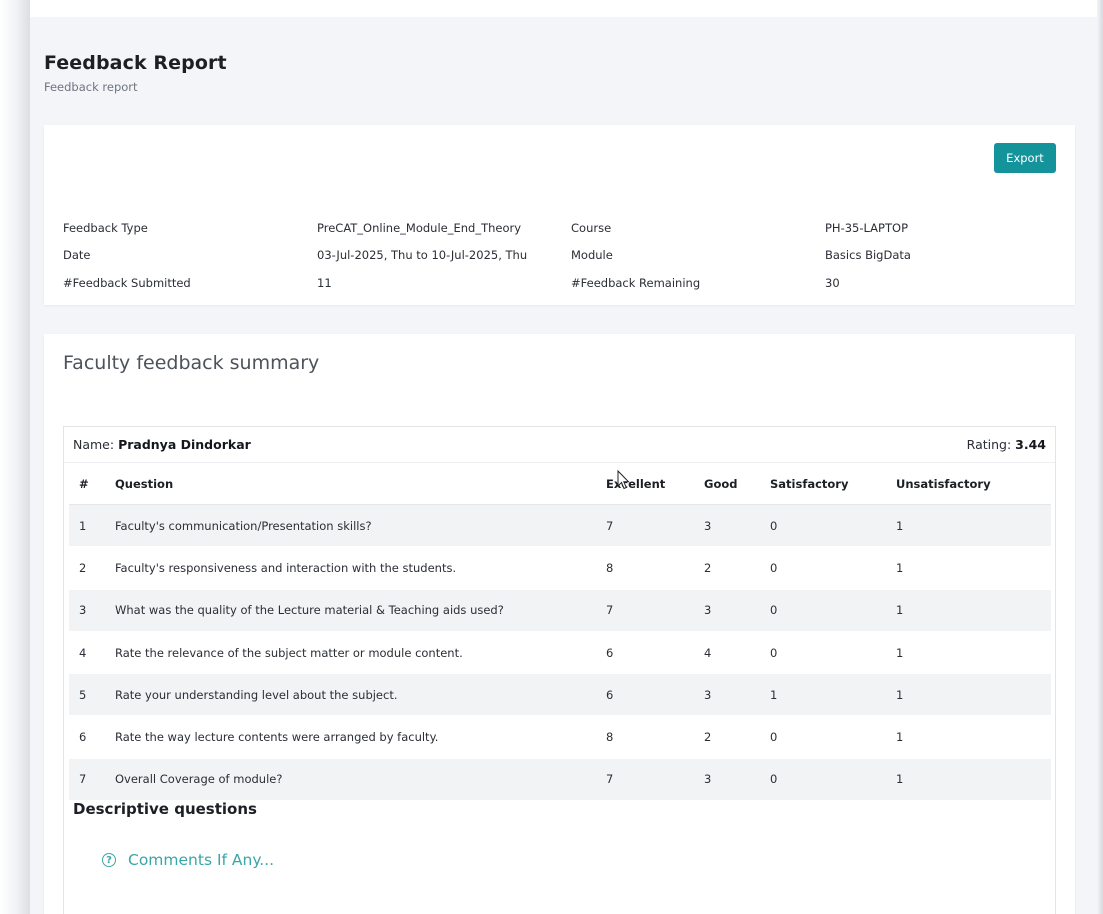 This screenshot has height=914, width=1103. I want to click on mouse-pointer-icon, so click(623, 480).